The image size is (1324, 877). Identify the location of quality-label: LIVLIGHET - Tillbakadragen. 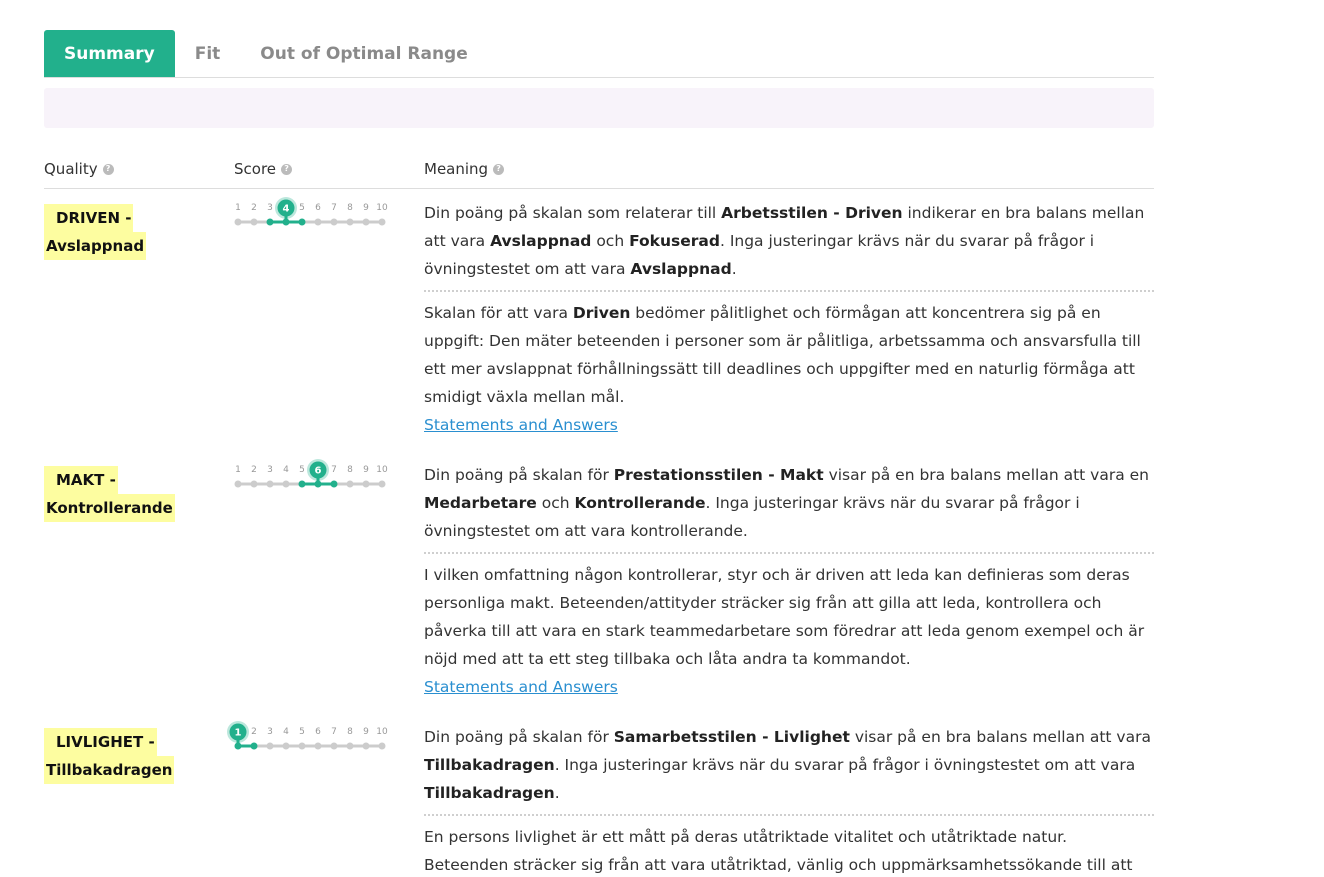
(109, 756).